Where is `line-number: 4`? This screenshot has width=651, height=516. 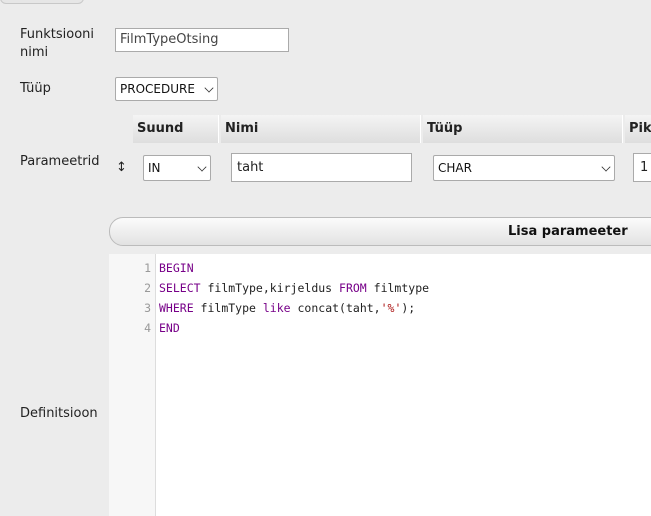
line-number: 4 is located at coordinates (147, 328).